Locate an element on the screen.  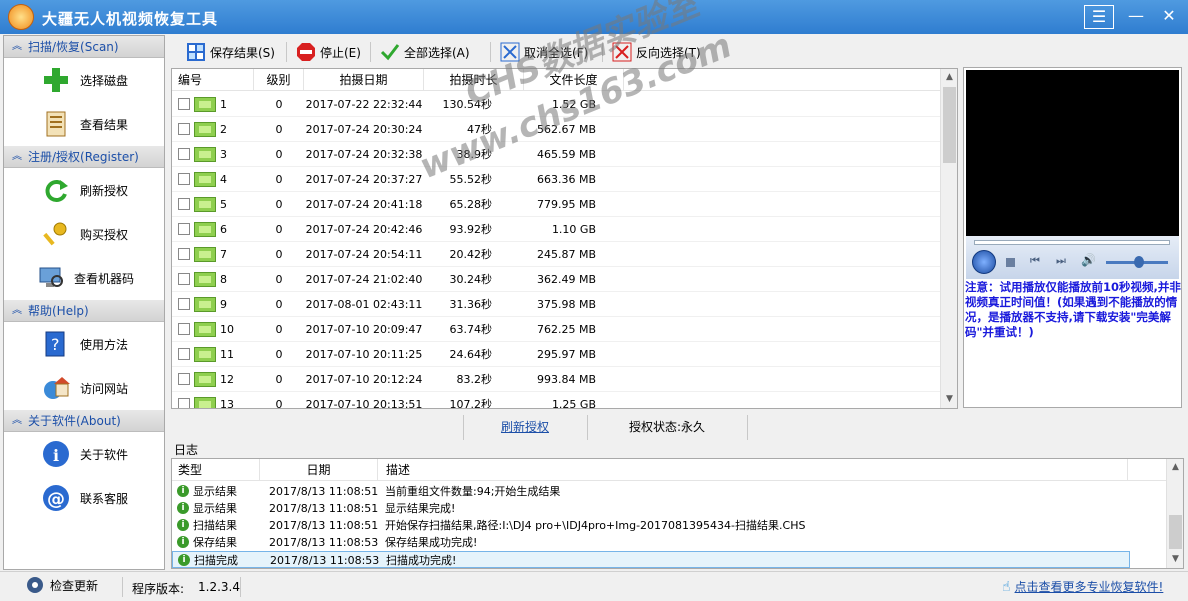
column-header-id: 编号 is located at coordinates (213, 80).